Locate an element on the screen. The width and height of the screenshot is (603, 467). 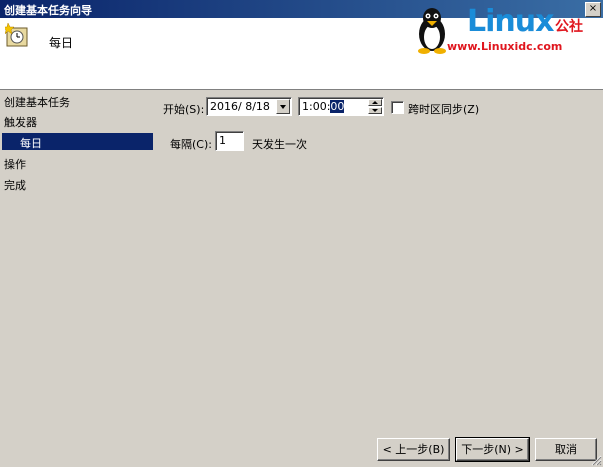
start-date-value: 2016/ 8/18 is located at coordinates (240, 106).